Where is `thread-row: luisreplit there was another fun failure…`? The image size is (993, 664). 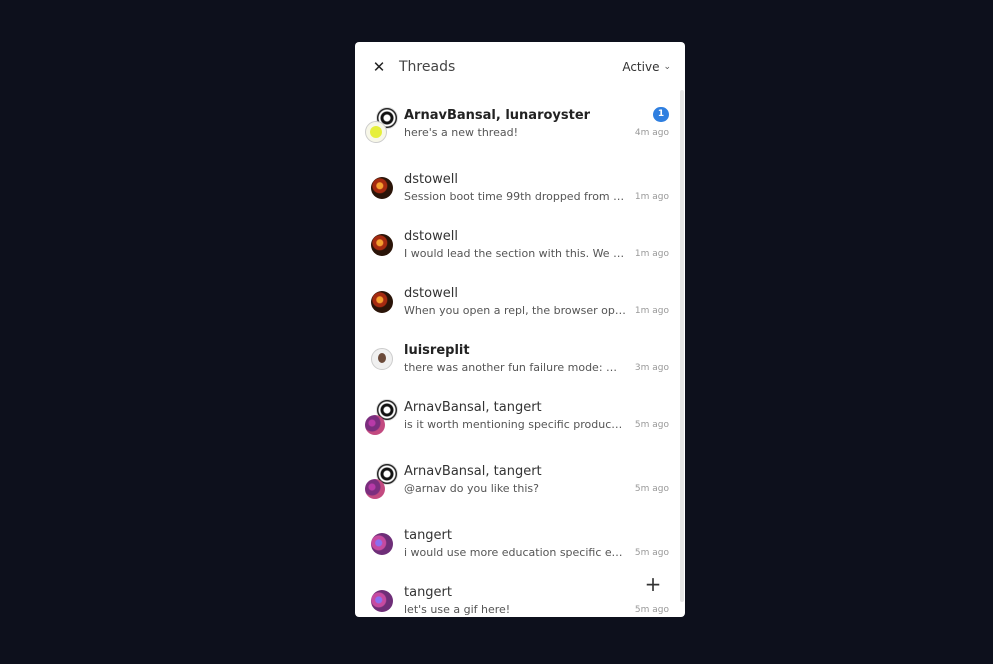 thread-row: luisreplit there was another fun failure… is located at coordinates (516, 360).